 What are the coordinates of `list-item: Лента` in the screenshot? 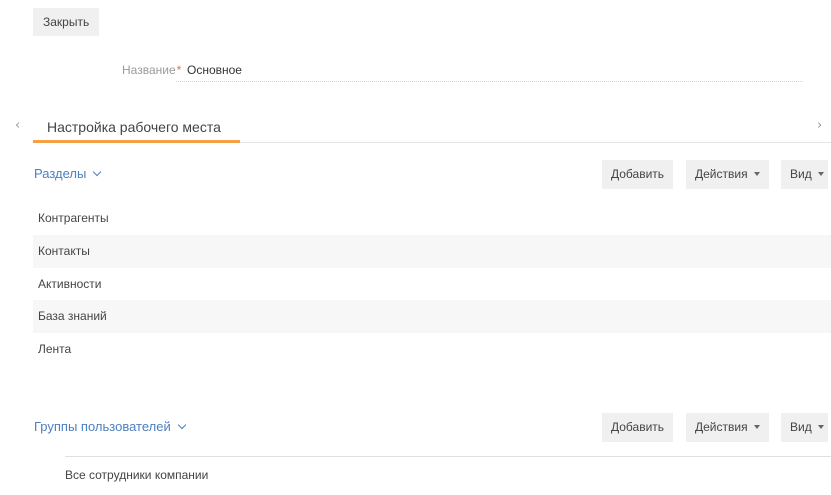 It's located at (432, 349).